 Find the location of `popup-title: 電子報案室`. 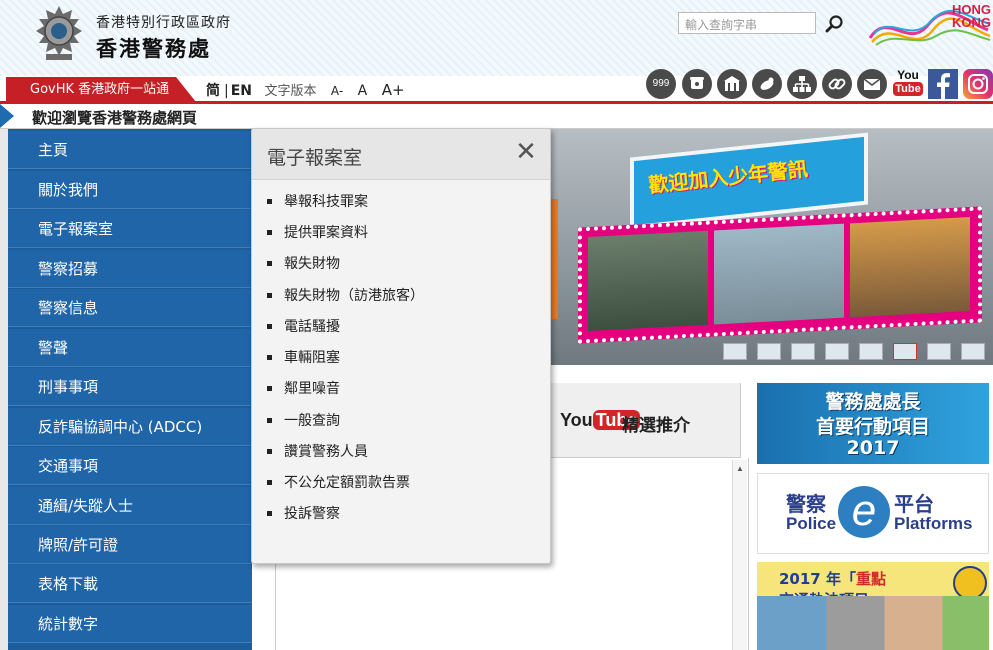

popup-title: 電子報案室 is located at coordinates (315, 158).